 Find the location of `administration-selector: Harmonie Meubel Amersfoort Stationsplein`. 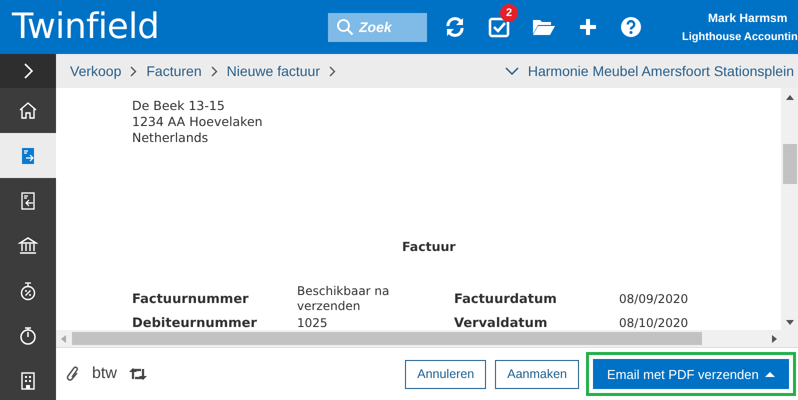

administration-selector: Harmonie Meubel Amersfoort Stationsplein is located at coordinates (649, 71).